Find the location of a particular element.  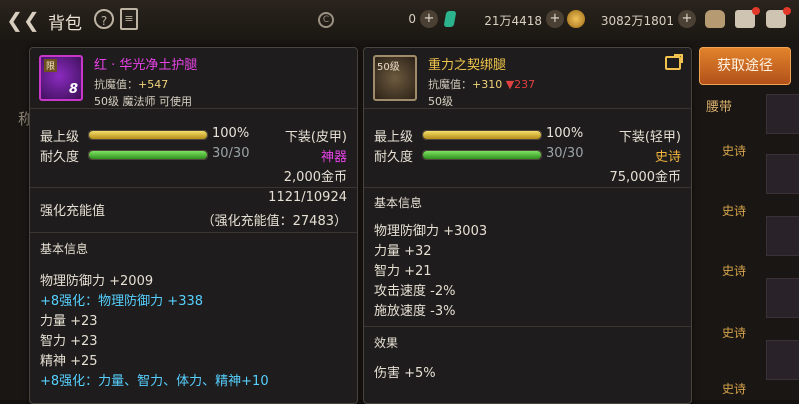

resist-value: +547 is located at coordinates (153, 84).